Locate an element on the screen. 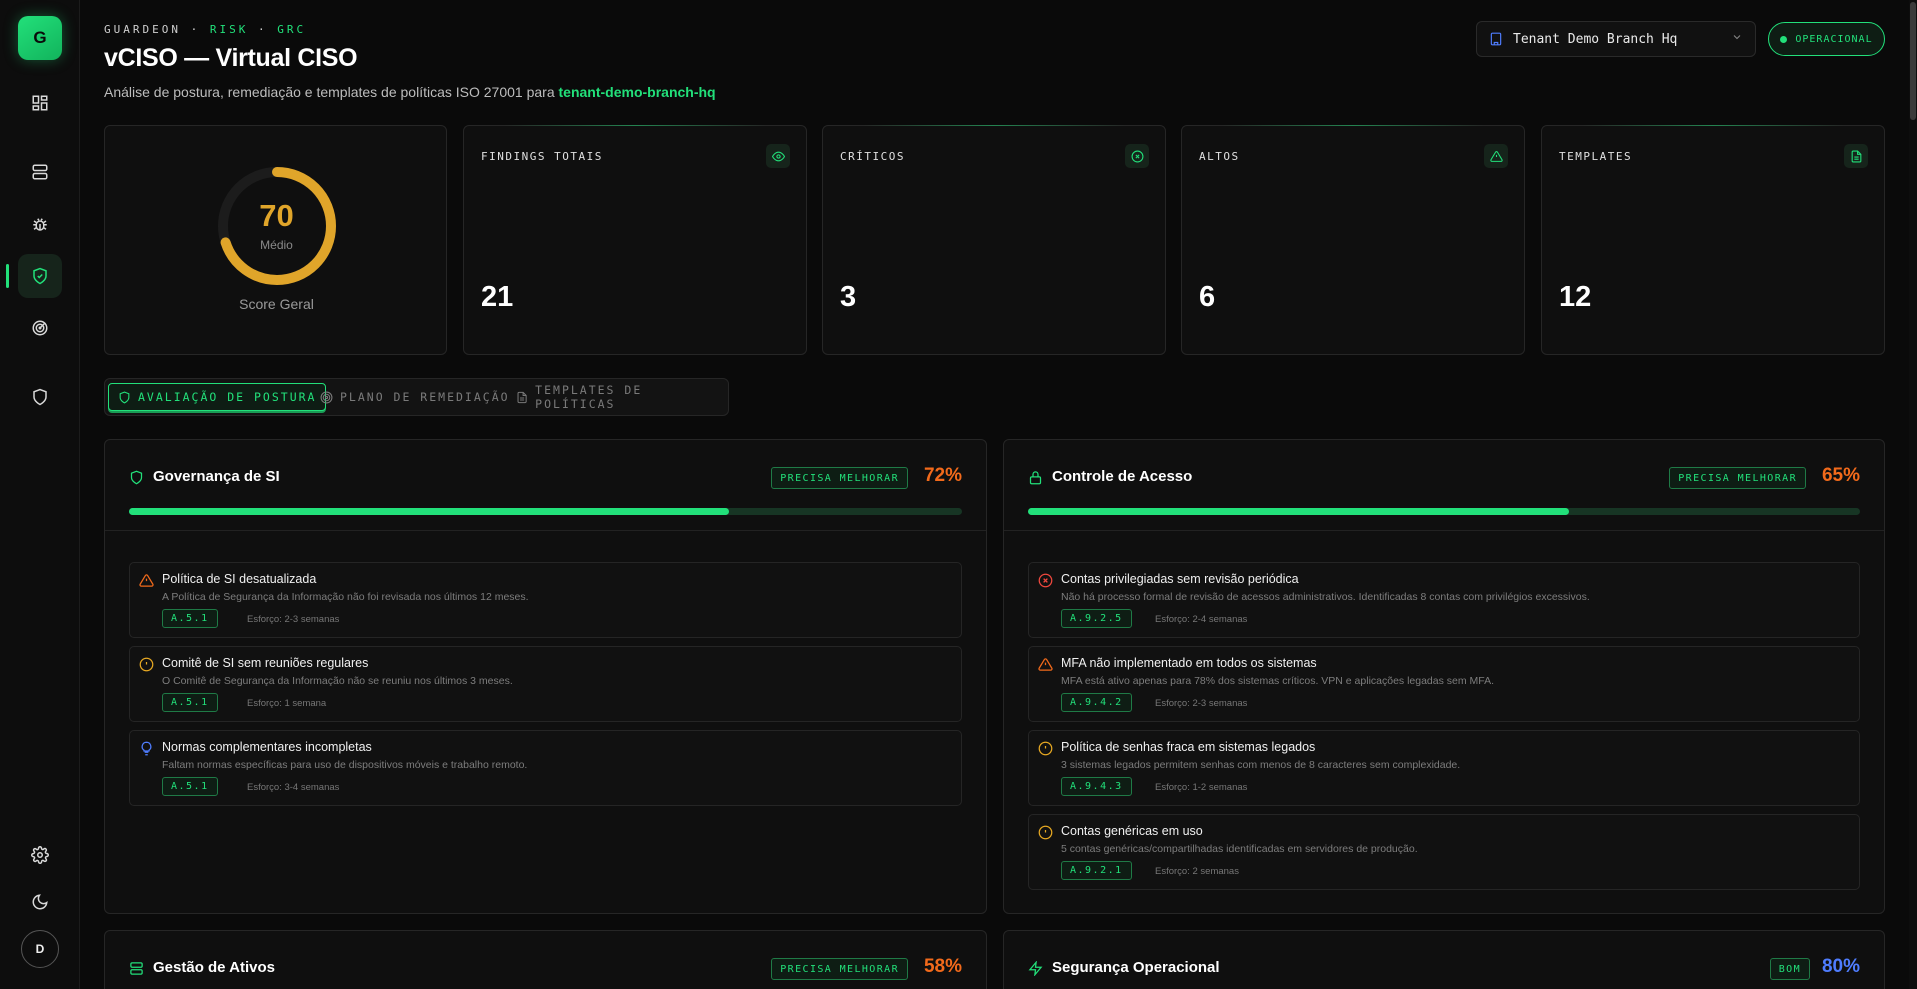 The height and width of the screenshot is (989, 1917). score-card: 70 Médio Score Geral is located at coordinates (275, 240).